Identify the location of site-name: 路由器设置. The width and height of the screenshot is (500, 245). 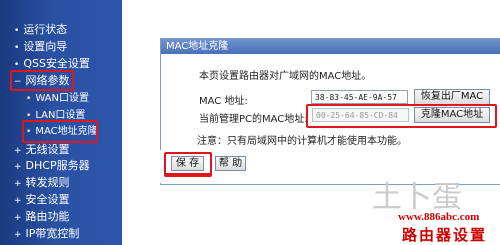
(445, 235).